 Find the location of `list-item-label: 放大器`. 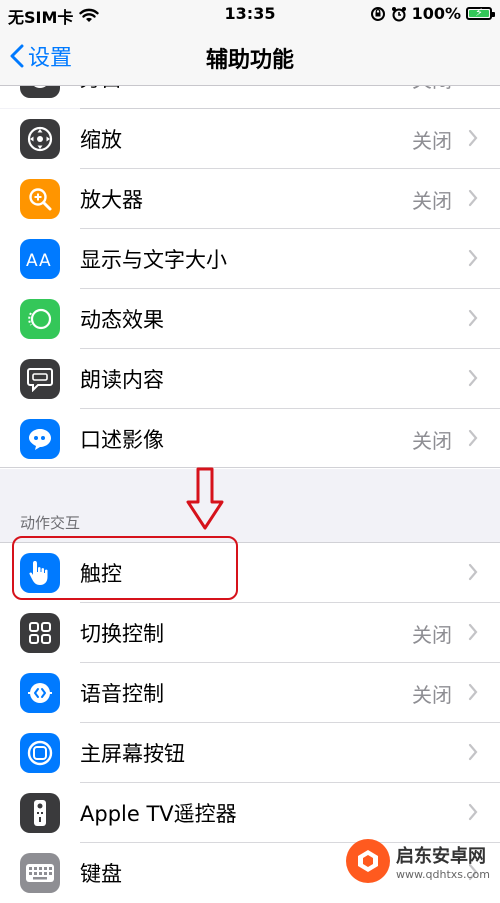

list-item-label: 放大器 is located at coordinates (111, 200).